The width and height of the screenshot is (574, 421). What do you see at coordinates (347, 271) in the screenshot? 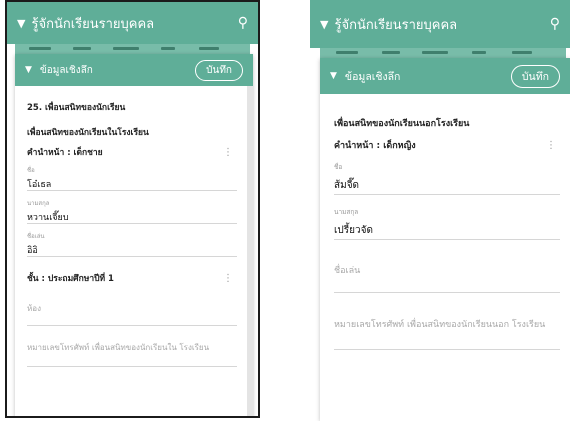
I see `nickname-placeholder: ชื่อเล่น` at bounding box center [347, 271].